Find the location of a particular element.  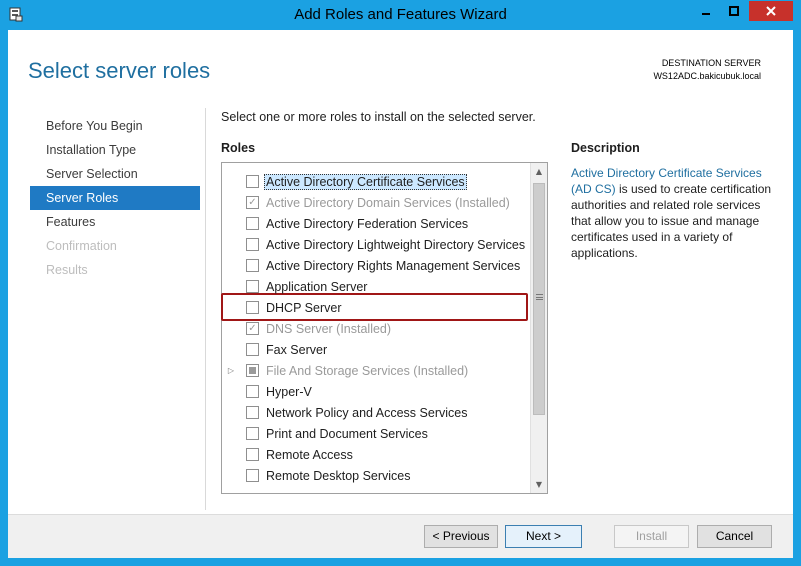

role-item: Remote Desktop Services is located at coordinates (384, 475).